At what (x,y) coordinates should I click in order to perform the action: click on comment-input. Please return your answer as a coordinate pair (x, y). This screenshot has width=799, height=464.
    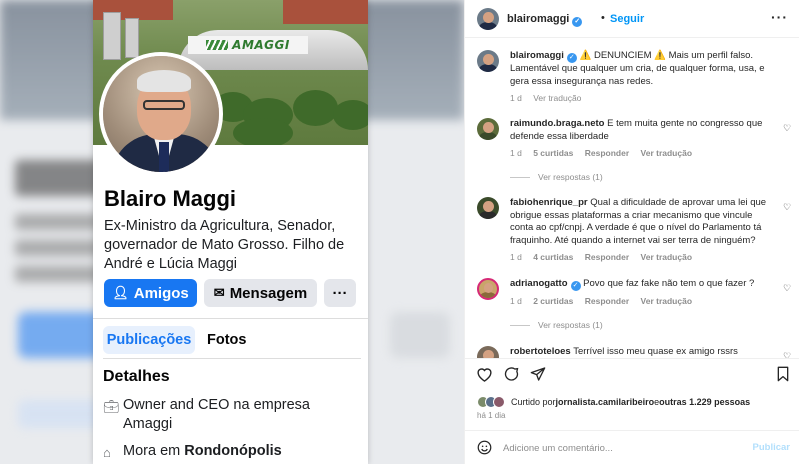
    Looking at the image, I should click on (623, 448).